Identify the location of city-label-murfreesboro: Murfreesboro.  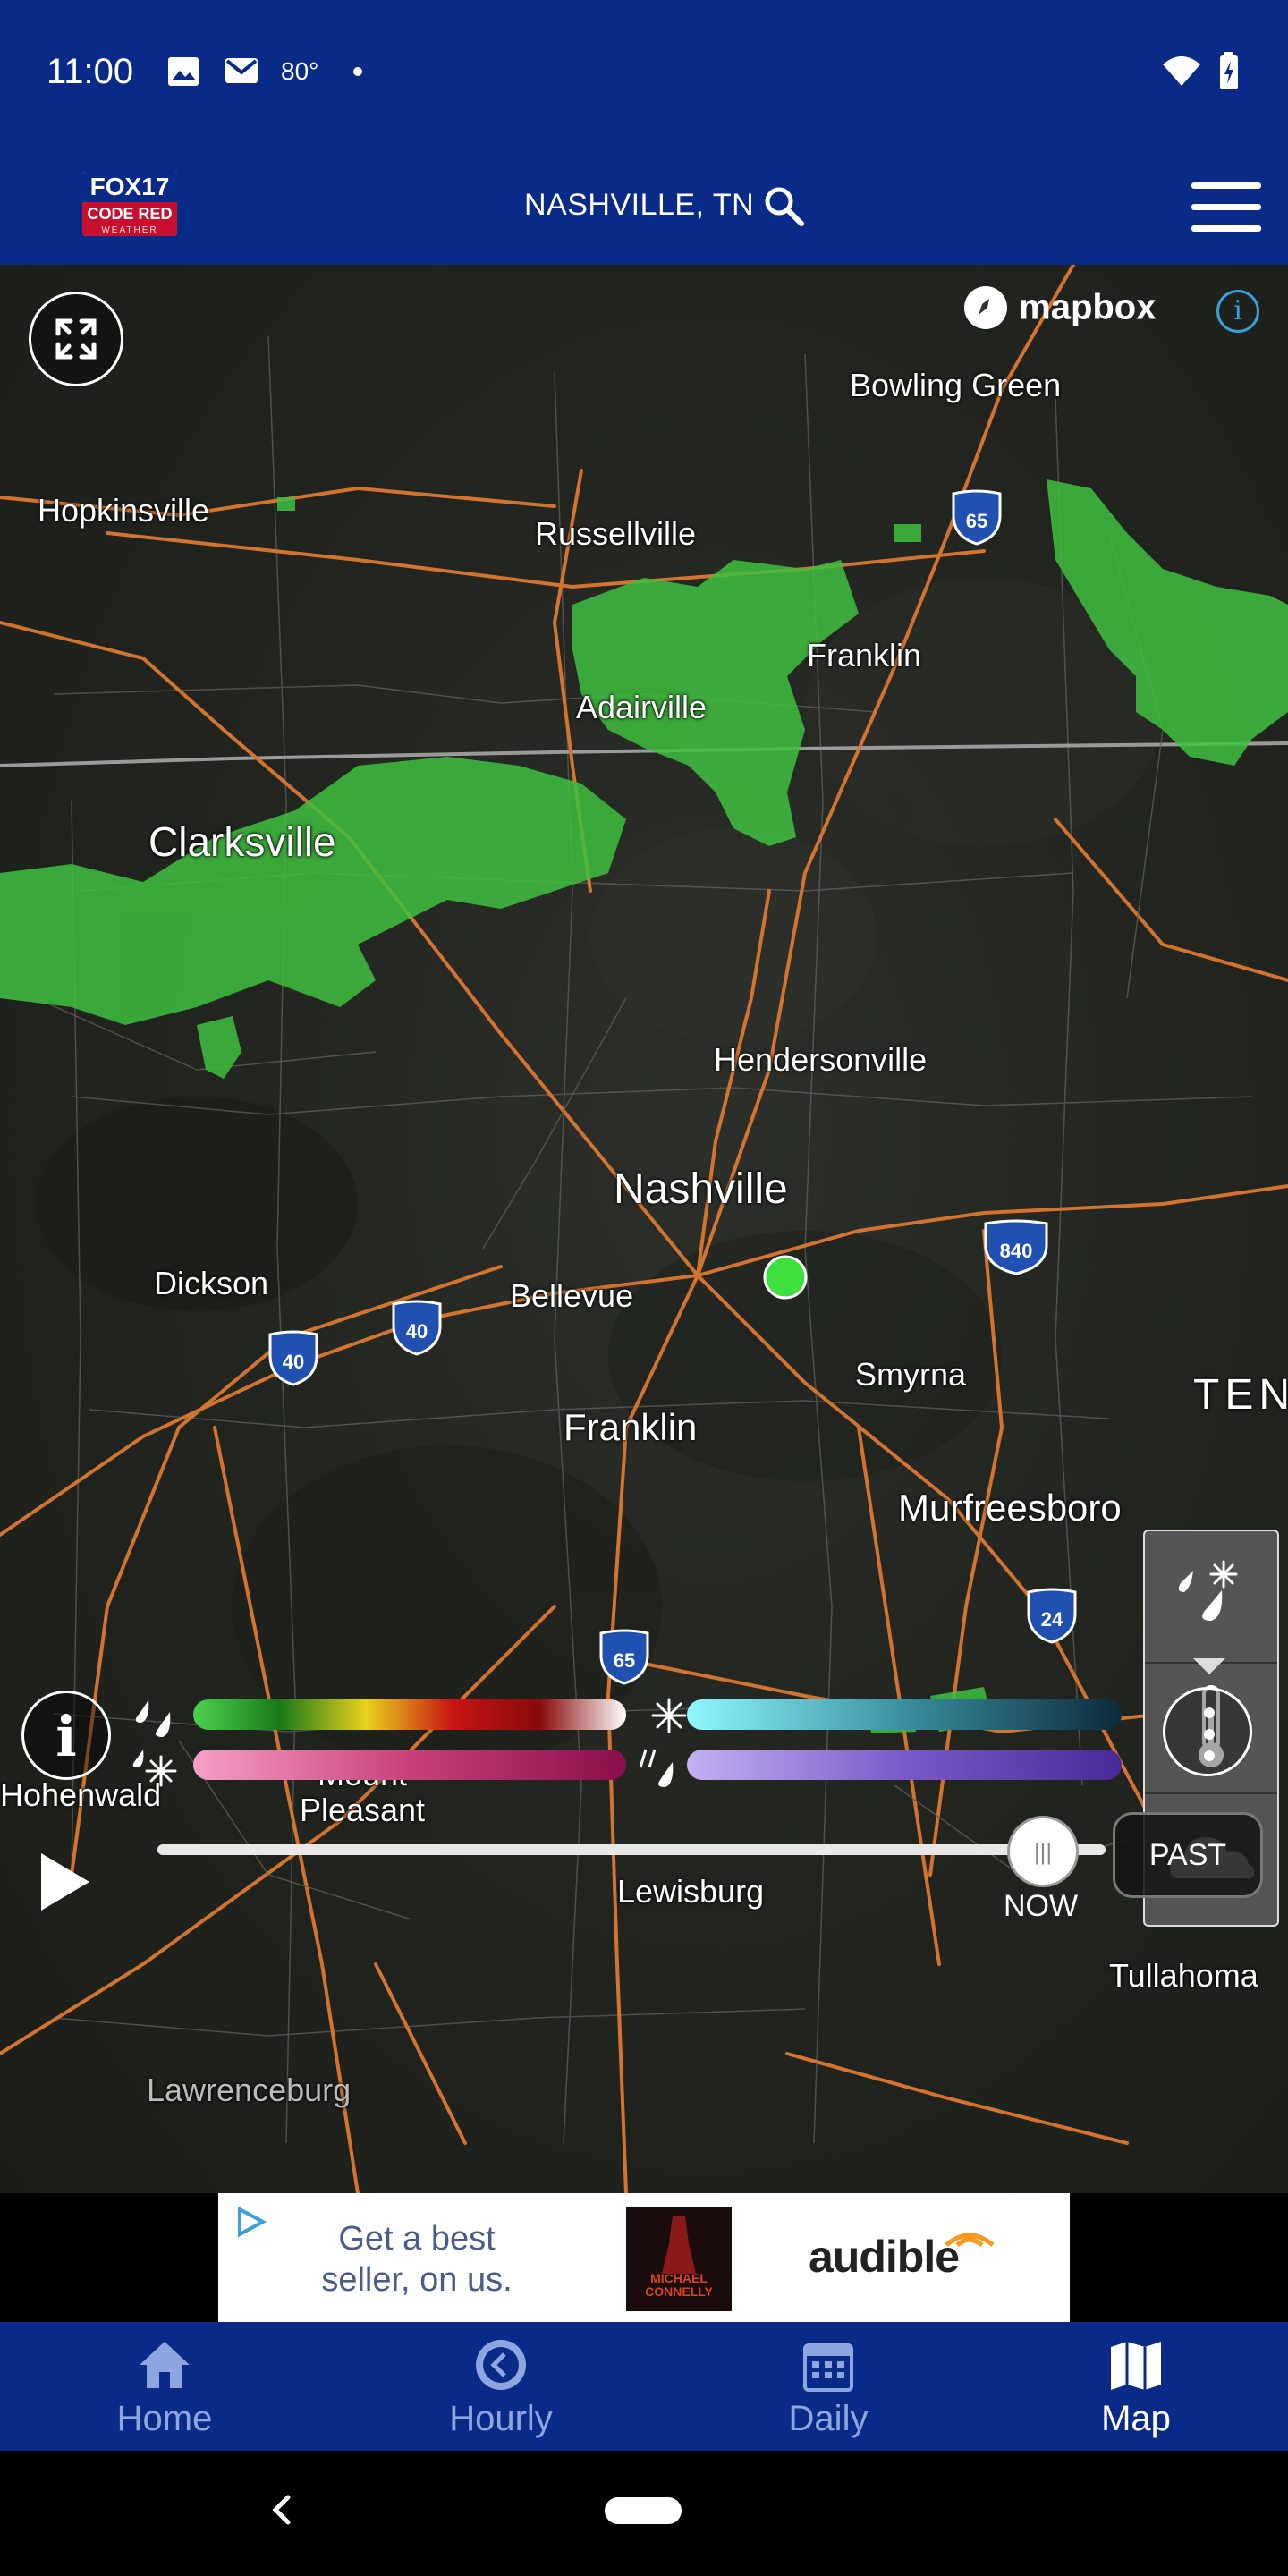
(1010, 1508).